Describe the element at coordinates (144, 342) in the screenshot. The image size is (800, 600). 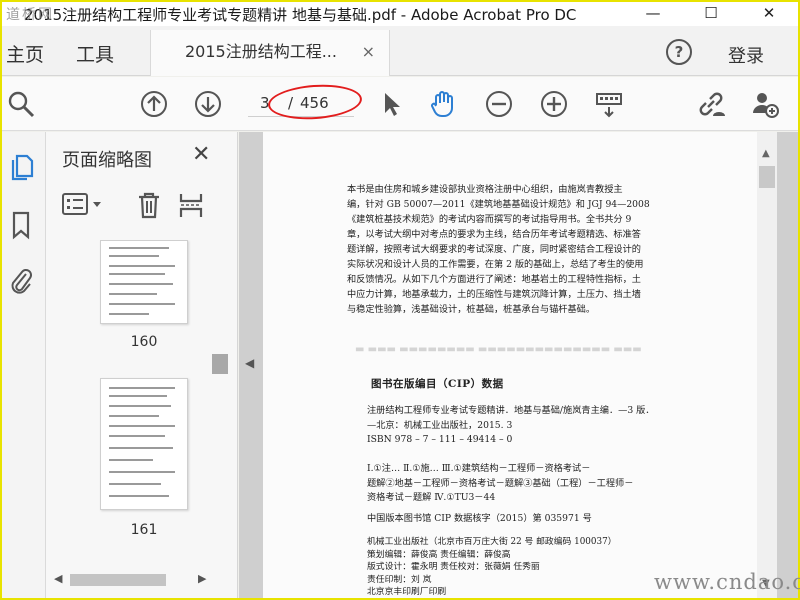
I see `thumbnail-label: 160` at that location.